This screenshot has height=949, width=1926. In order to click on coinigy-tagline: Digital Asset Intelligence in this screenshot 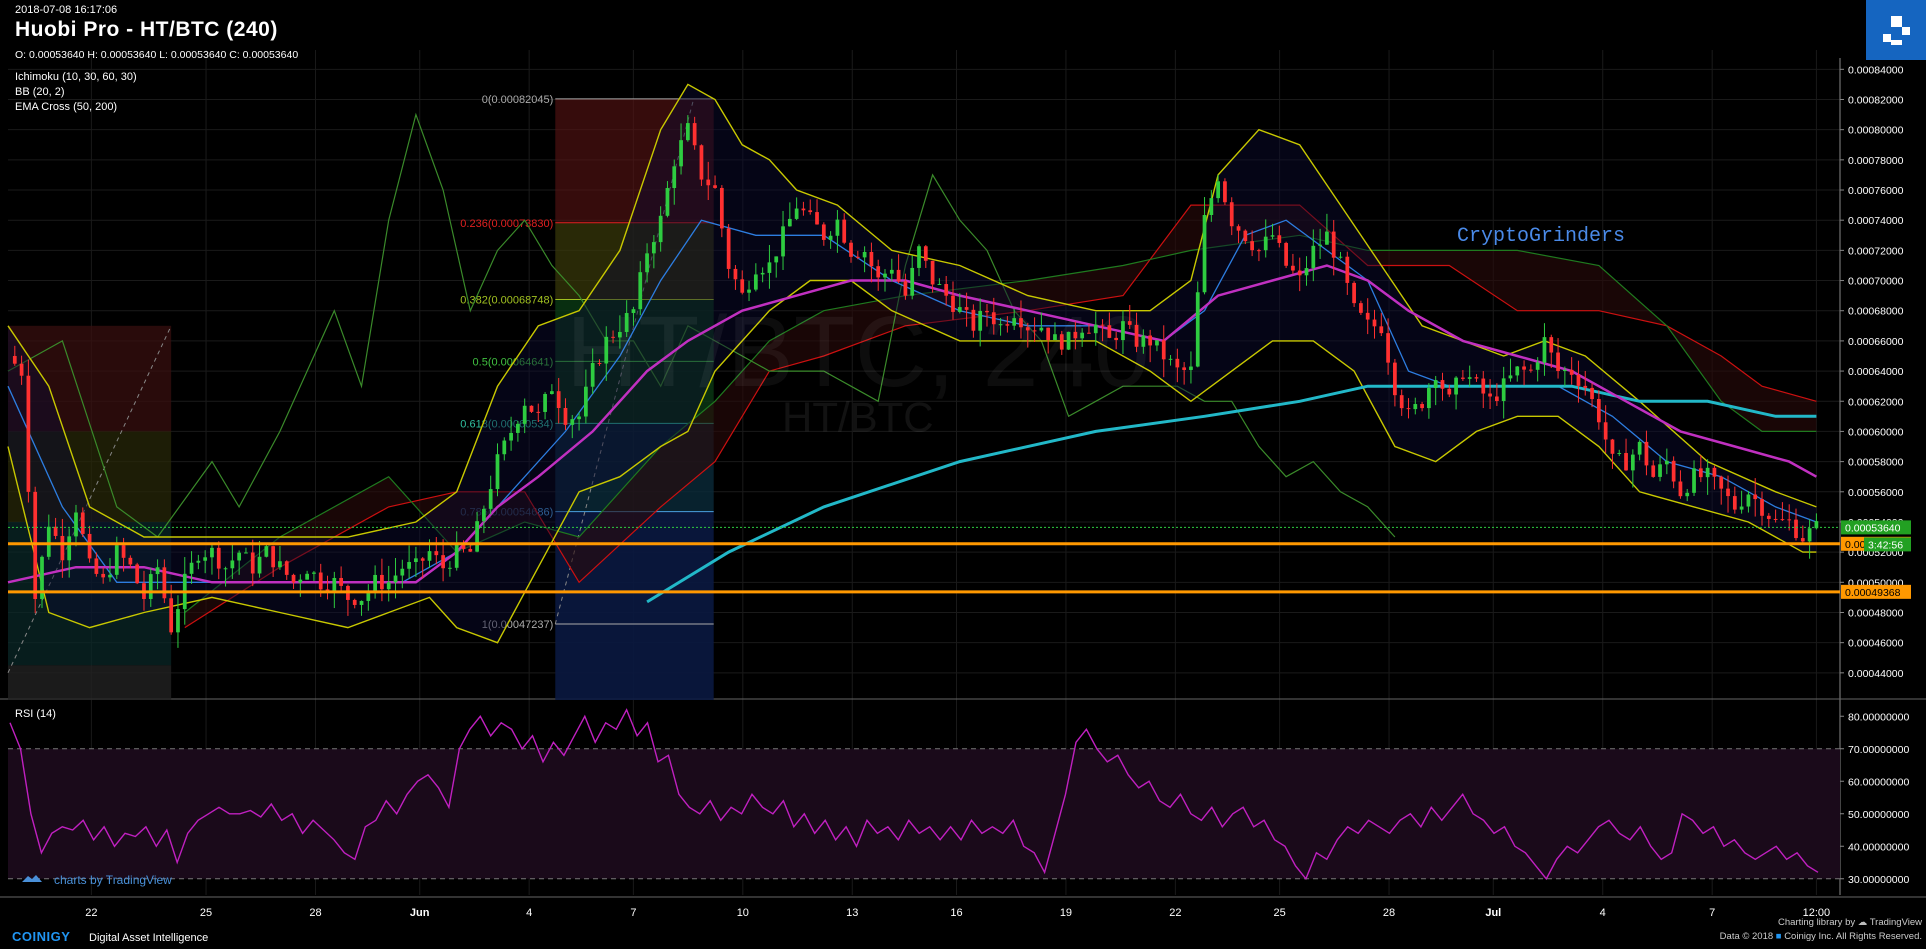, I will do `click(149, 938)`.